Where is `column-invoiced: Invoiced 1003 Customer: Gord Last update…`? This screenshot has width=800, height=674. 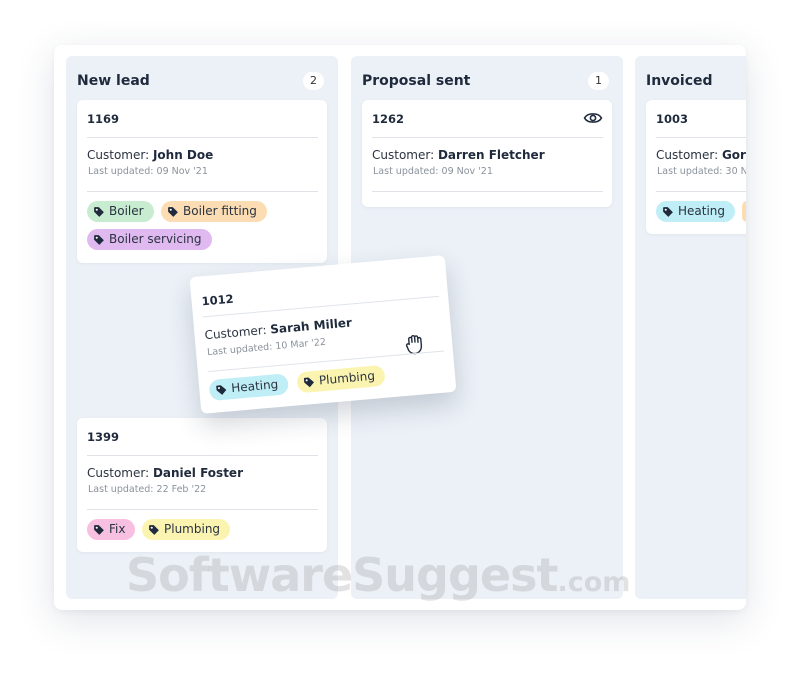
column-invoiced: Invoiced 1003 Customer: Gord Last update… is located at coordinates (690, 327).